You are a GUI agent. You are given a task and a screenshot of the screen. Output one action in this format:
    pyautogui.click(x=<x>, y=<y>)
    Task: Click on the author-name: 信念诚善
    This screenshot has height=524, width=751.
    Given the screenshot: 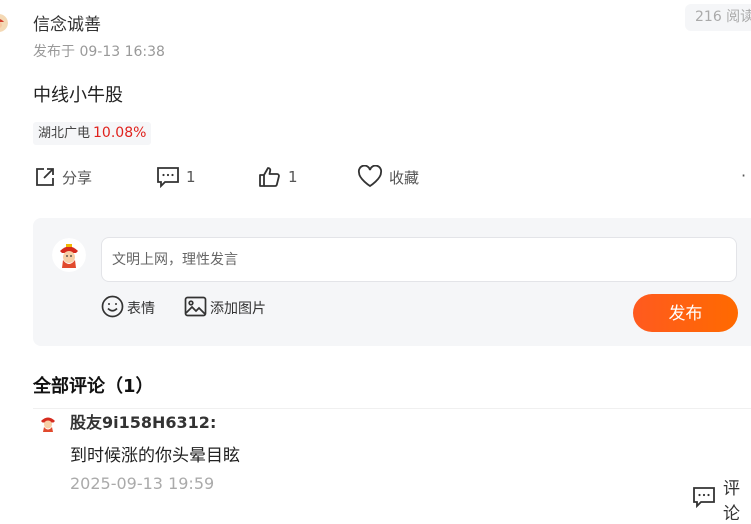 What is the action you would take?
    pyautogui.click(x=67, y=22)
    